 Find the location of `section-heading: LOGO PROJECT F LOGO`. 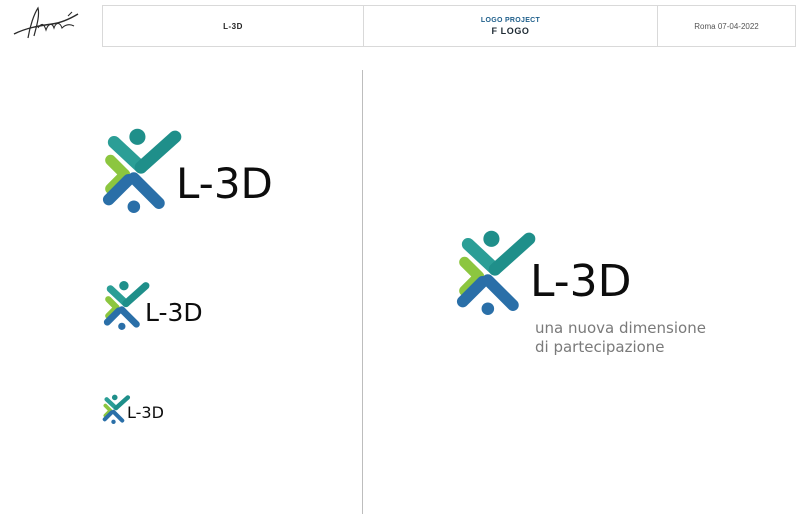

section-heading: LOGO PROJECT F LOGO is located at coordinates (511, 26).